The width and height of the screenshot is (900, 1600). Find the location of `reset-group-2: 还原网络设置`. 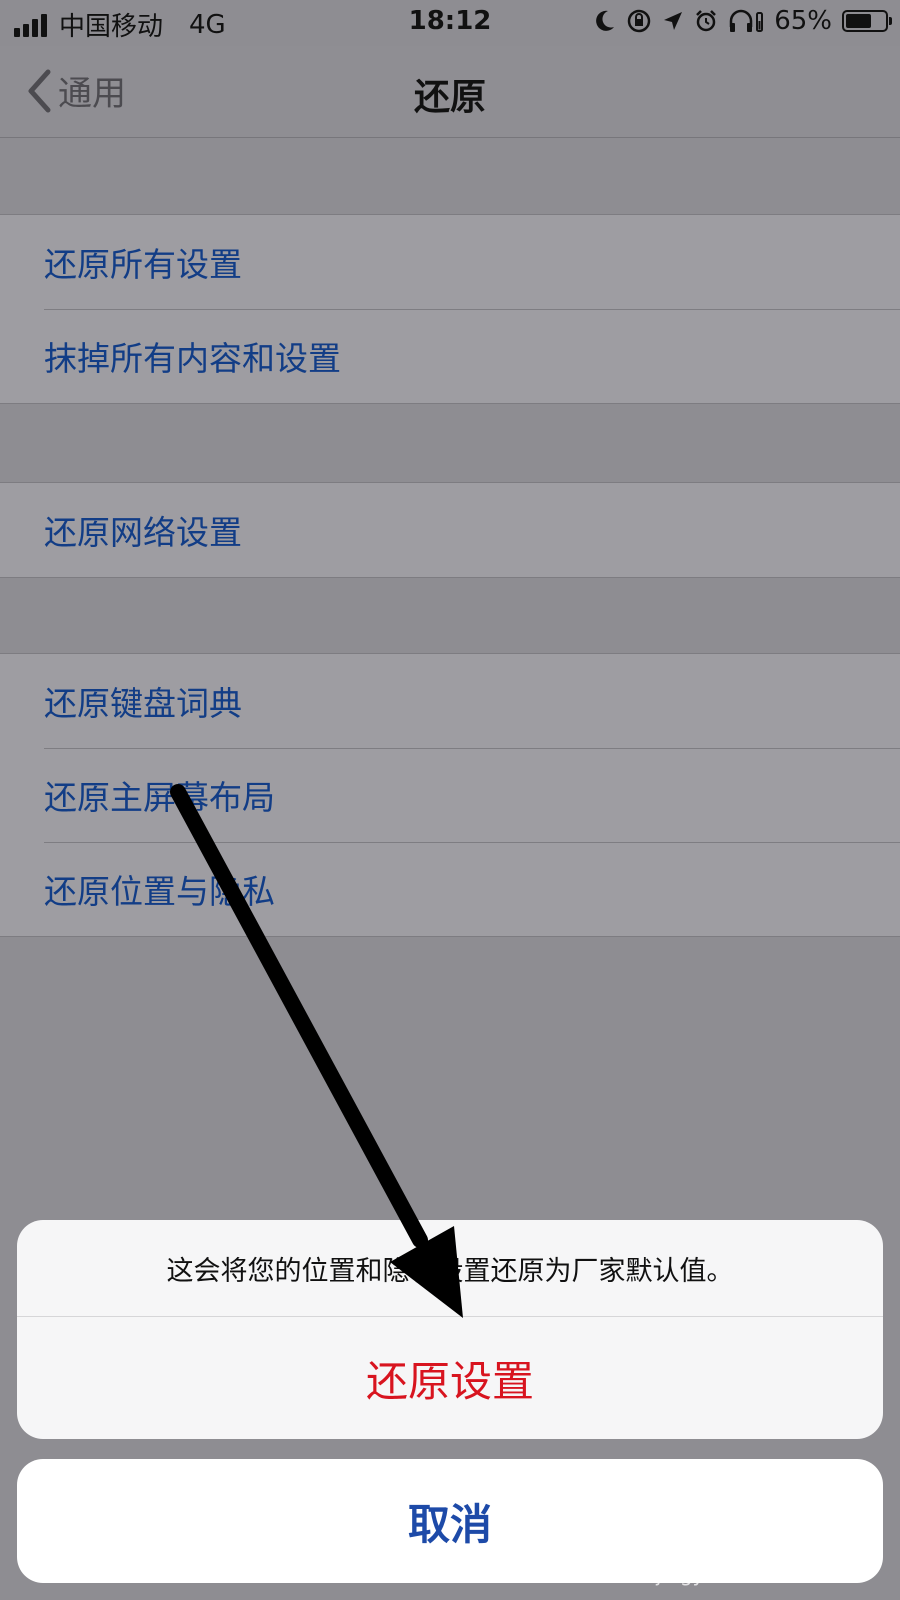

reset-group-2: 还原网络设置 is located at coordinates (450, 530).